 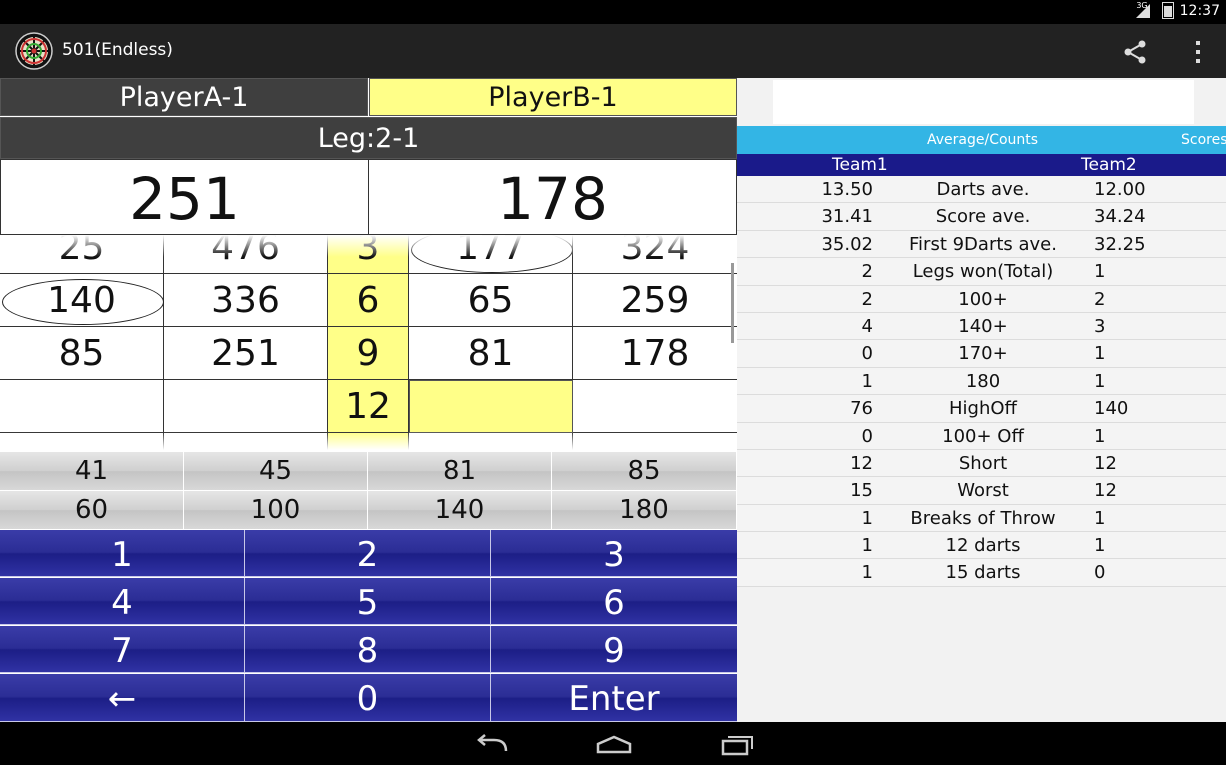 I want to click on quick-score-button: 140, so click(x=460, y=510).